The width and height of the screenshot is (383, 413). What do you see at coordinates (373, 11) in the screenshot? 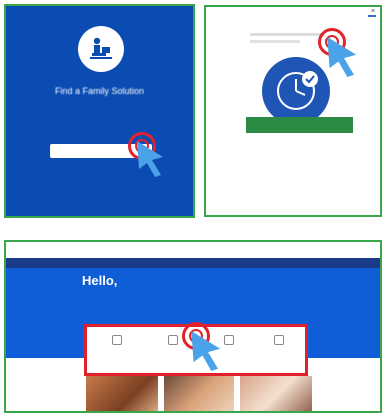
I see `close-icon: ×` at bounding box center [373, 11].